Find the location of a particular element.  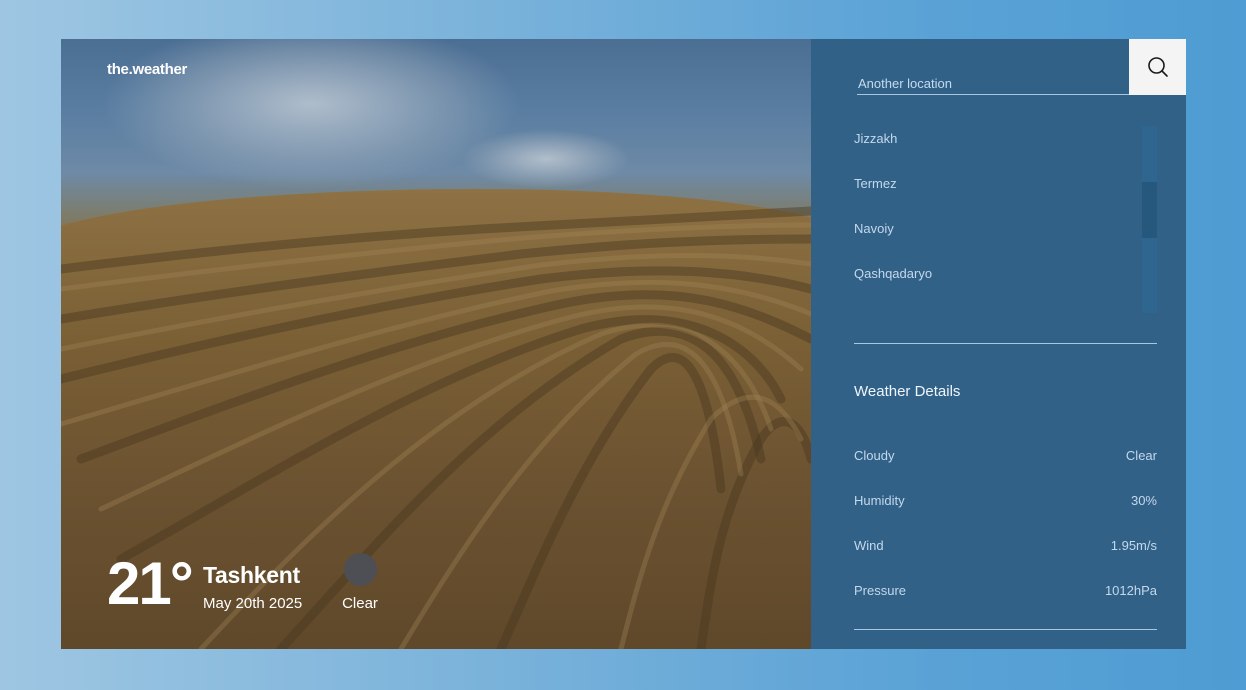

scrollbar-thumb is located at coordinates (1149, 210).